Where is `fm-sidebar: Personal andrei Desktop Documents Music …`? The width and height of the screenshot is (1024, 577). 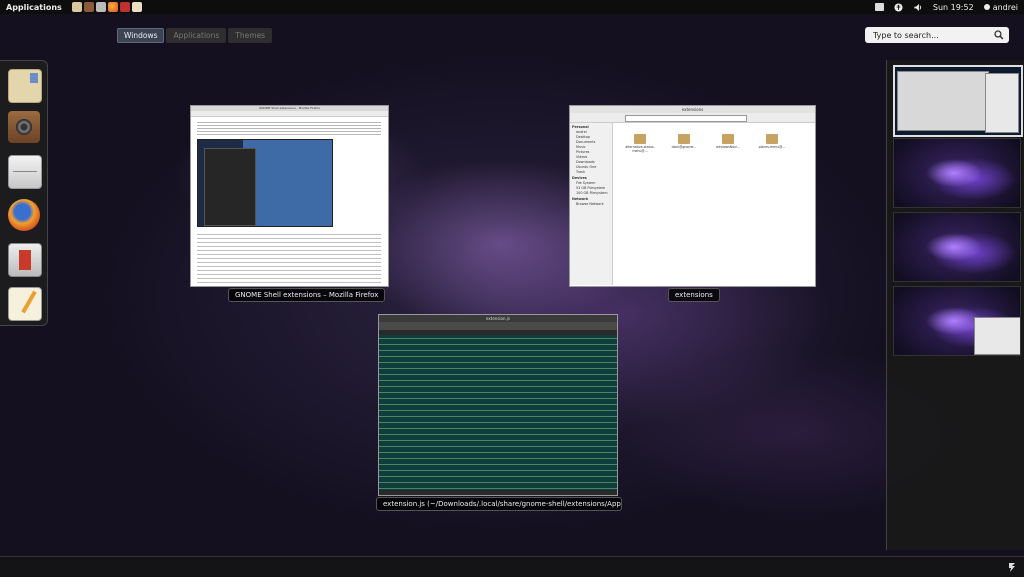 fm-sidebar: Personal andrei Desktop Documents Music … is located at coordinates (591, 204).